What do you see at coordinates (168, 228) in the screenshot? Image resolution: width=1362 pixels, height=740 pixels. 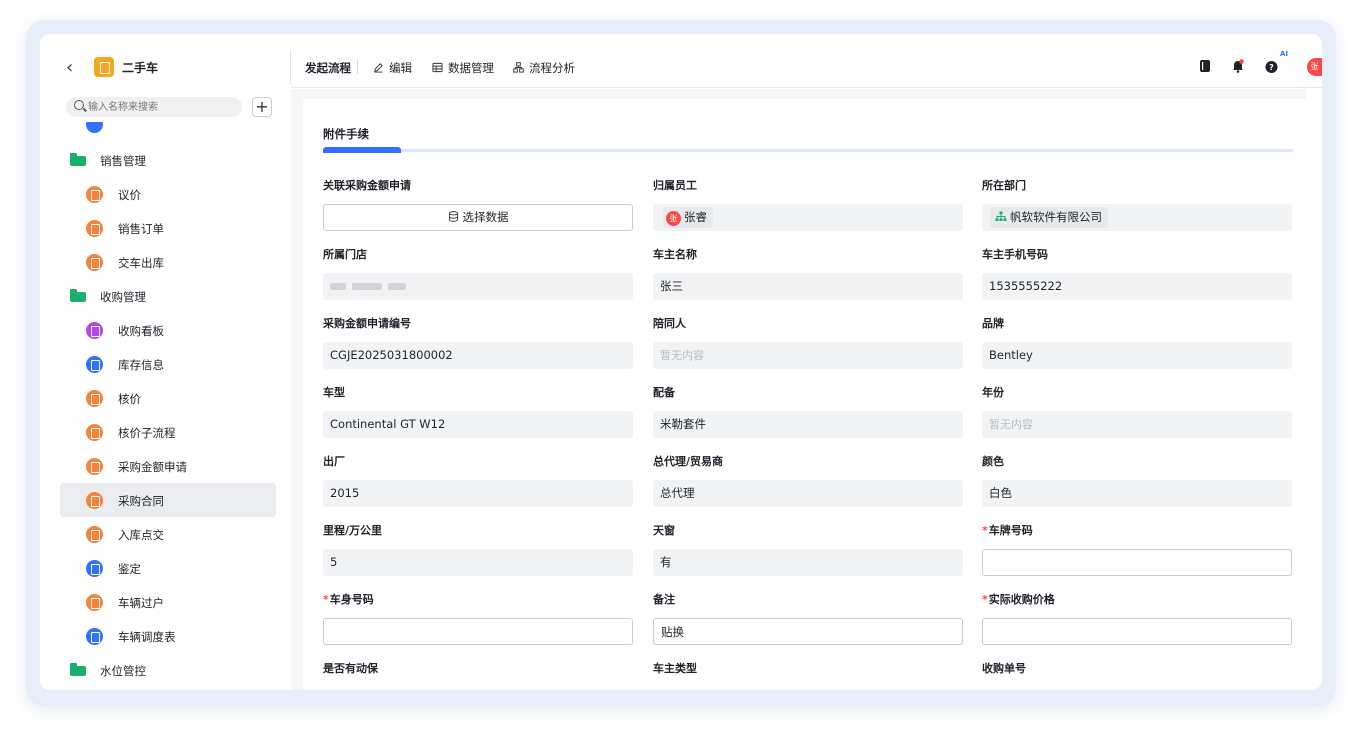 I see `nav-item-sales-order: 销售订单` at bounding box center [168, 228].